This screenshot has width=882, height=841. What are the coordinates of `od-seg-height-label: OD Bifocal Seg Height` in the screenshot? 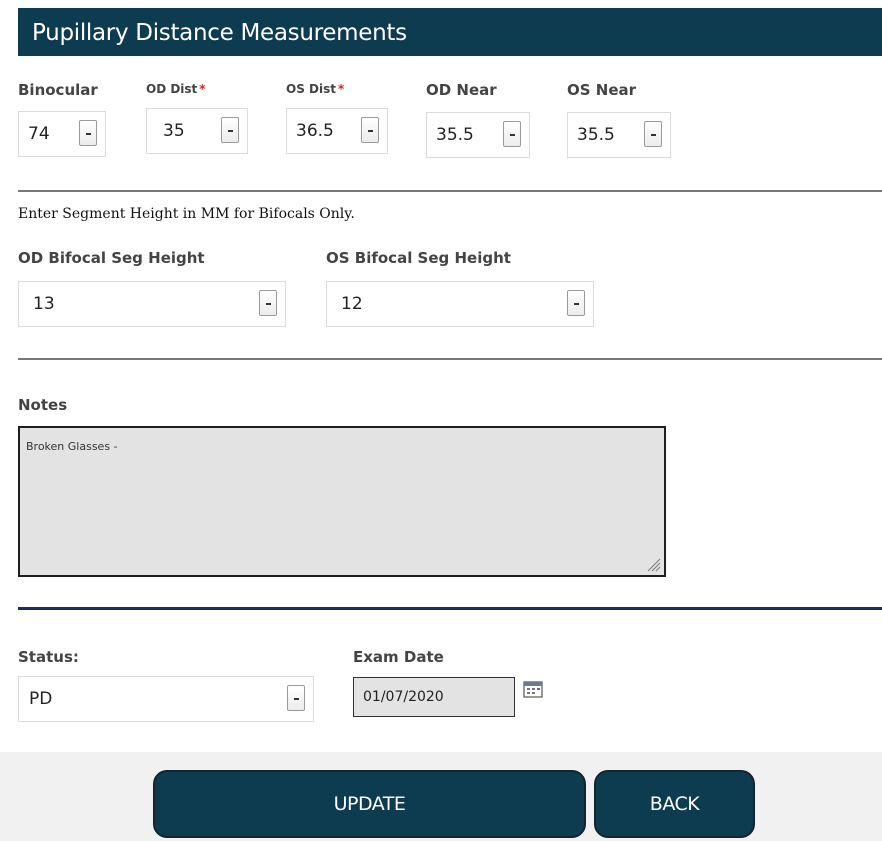 It's located at (111, 258).